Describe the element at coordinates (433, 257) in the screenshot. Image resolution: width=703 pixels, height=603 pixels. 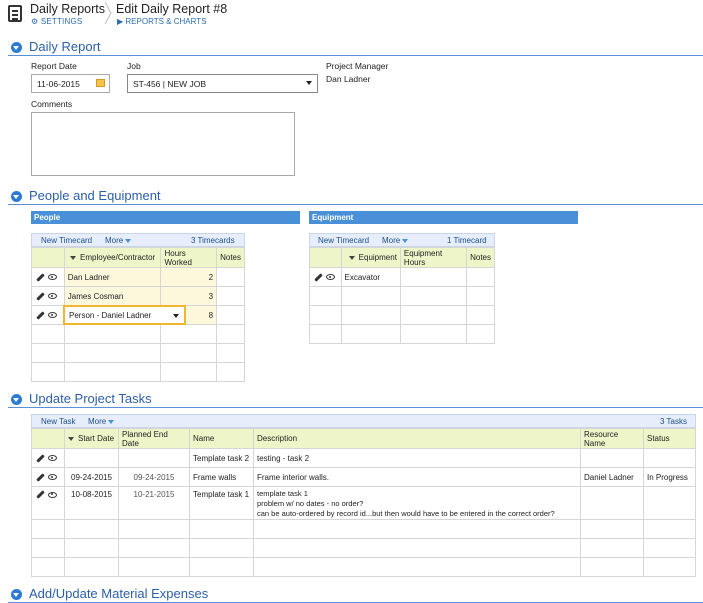
I see `table-header-cell: Equipment Hours` at that location.